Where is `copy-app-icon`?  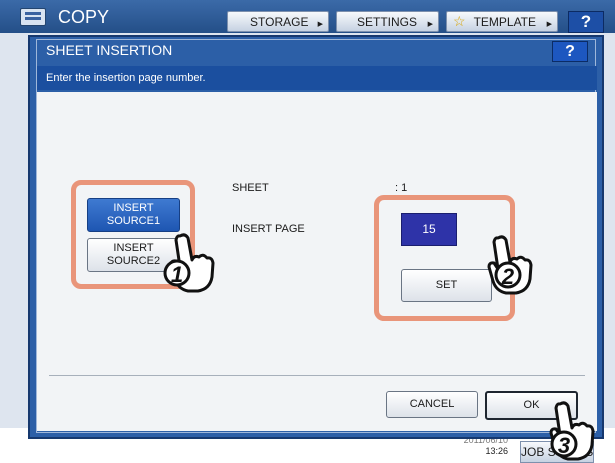 copy-app-icon is located at coordinates (33, 17).